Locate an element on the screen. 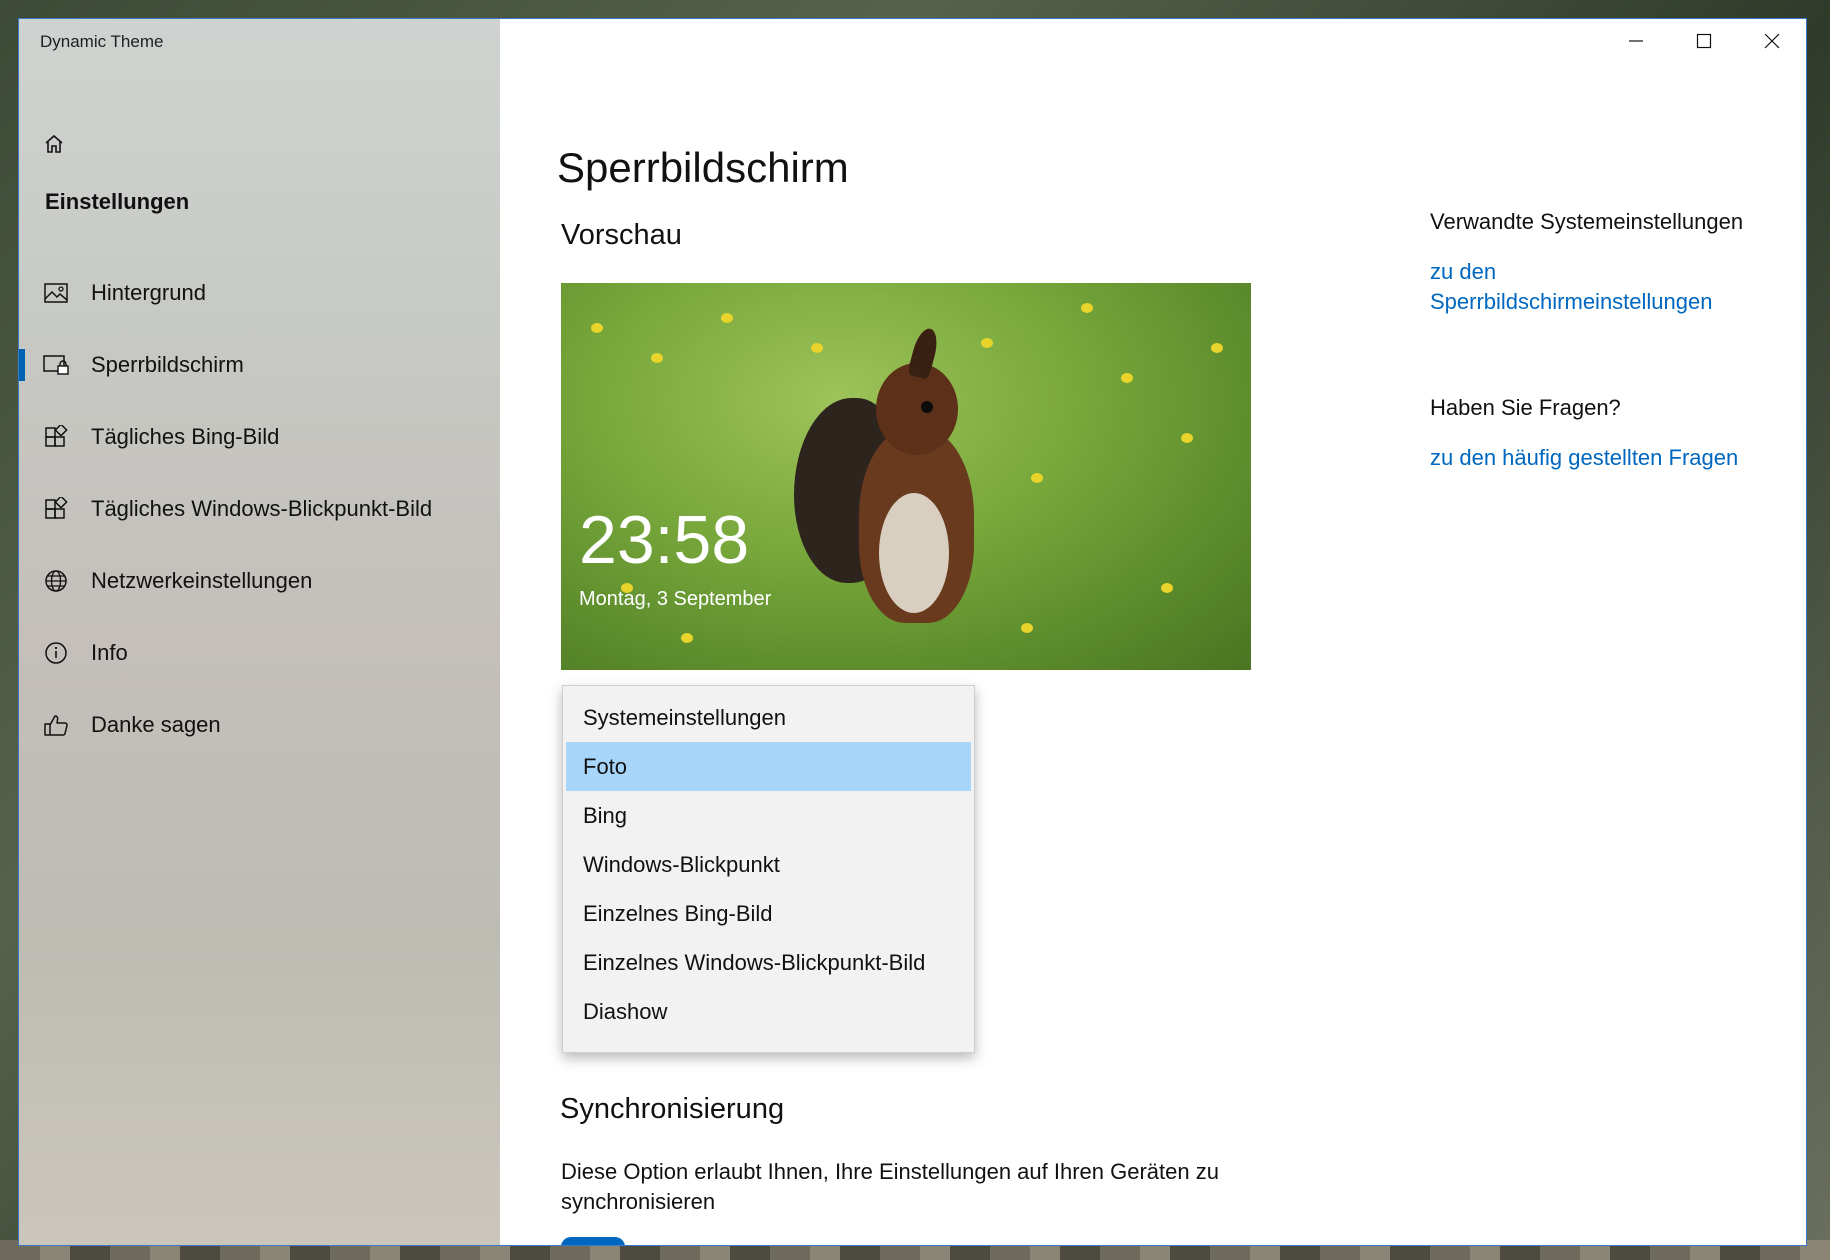  sidebar-item-hintergrund: Hintergrund is located at coordinates (259, 293).